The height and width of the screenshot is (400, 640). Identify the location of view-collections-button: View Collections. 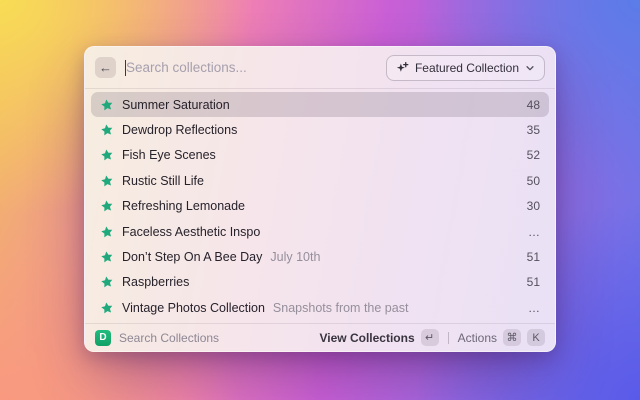
(367, 338).